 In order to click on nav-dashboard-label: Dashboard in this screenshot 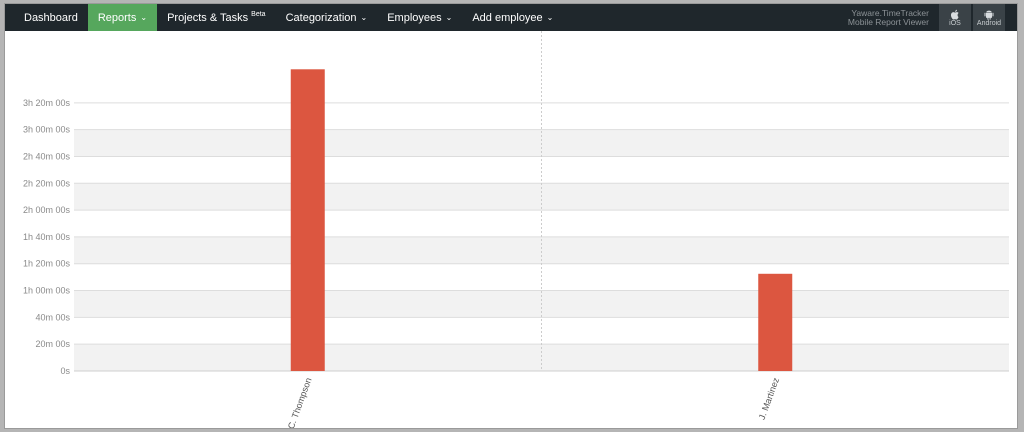, I will do `click(51, 17)`.